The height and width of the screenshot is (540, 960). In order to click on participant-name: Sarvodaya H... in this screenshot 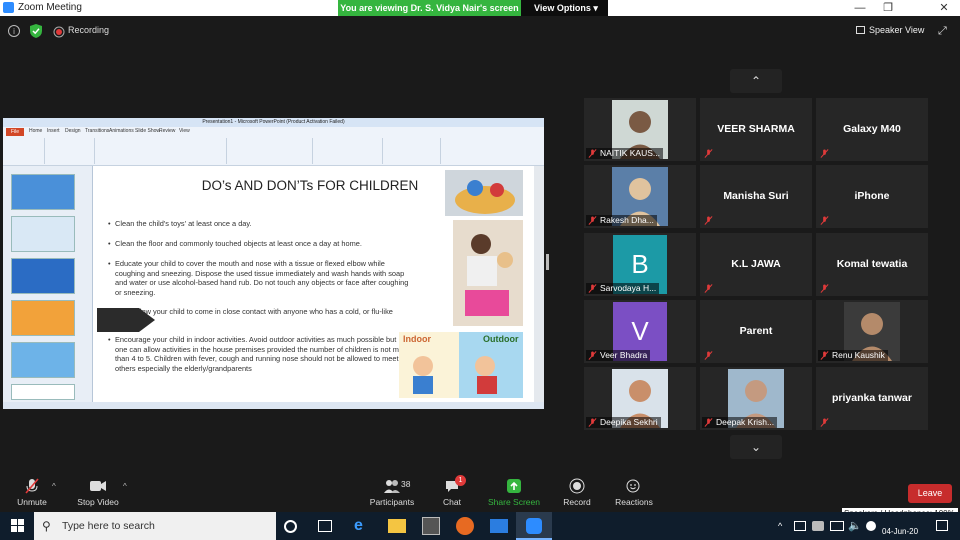, I will do `click(628, 288)`.